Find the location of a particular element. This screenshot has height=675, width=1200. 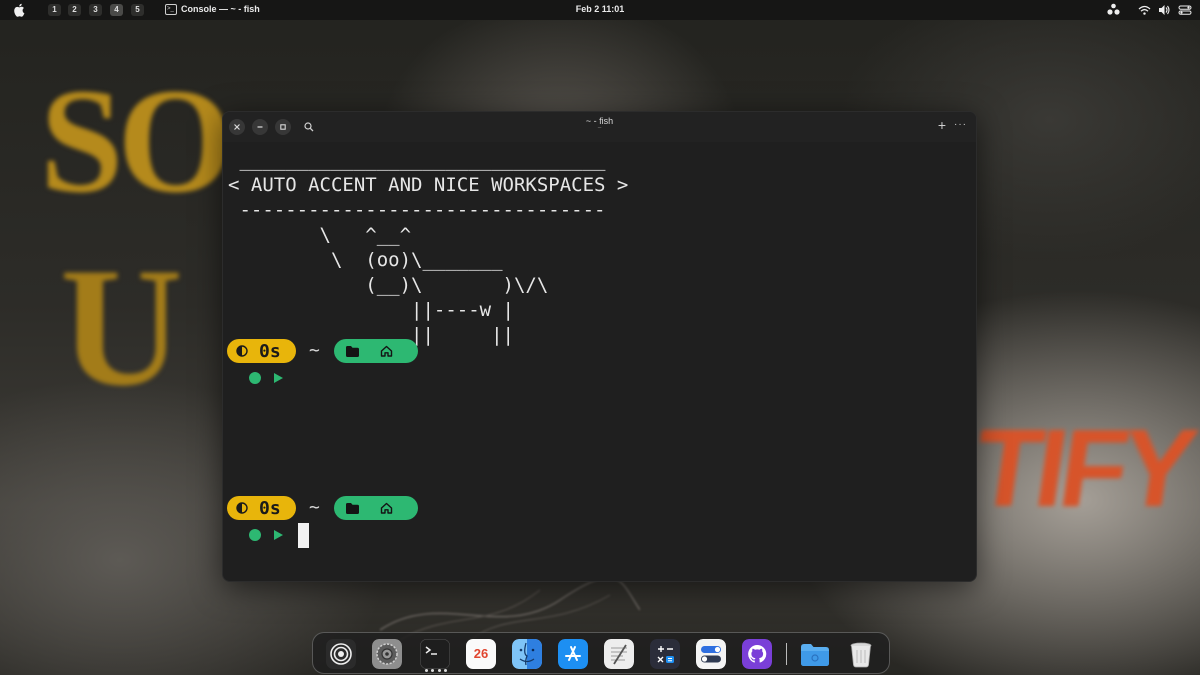

finder-icon is located at coordinates (527, 654).